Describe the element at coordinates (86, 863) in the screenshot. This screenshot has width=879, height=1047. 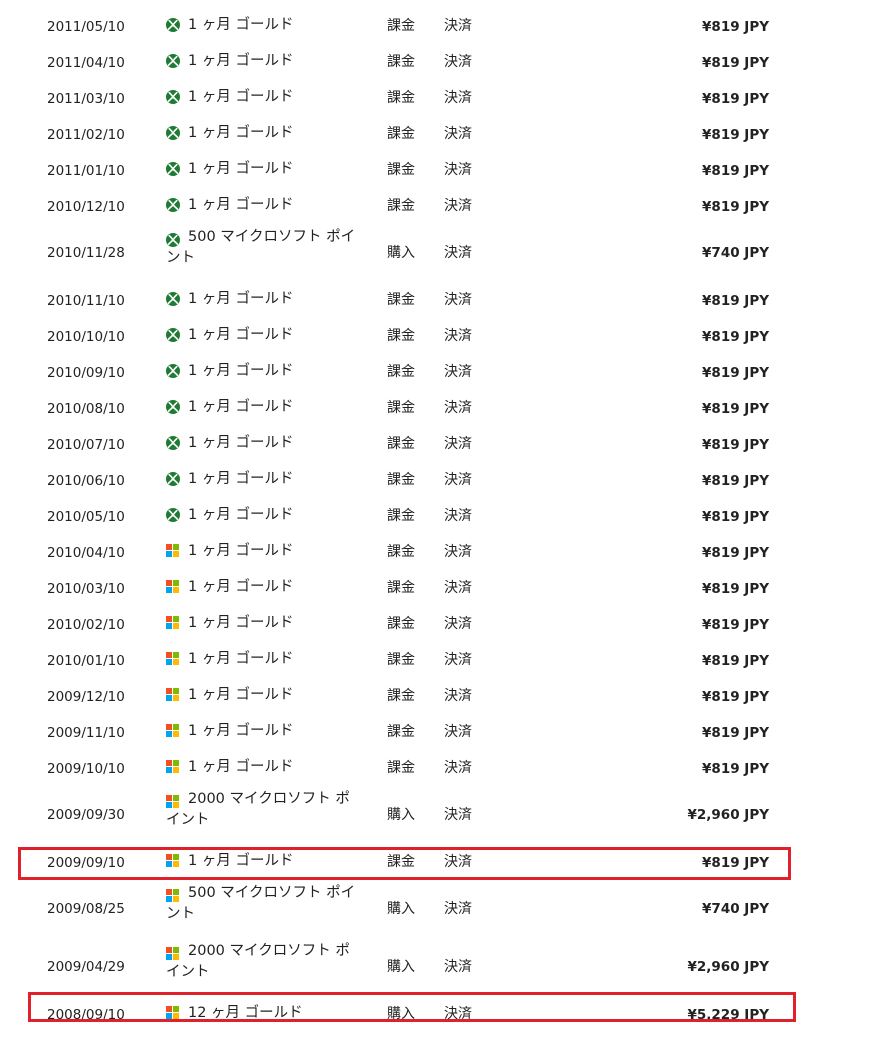
I see `transaction-date: 2009/09/10` at that location.